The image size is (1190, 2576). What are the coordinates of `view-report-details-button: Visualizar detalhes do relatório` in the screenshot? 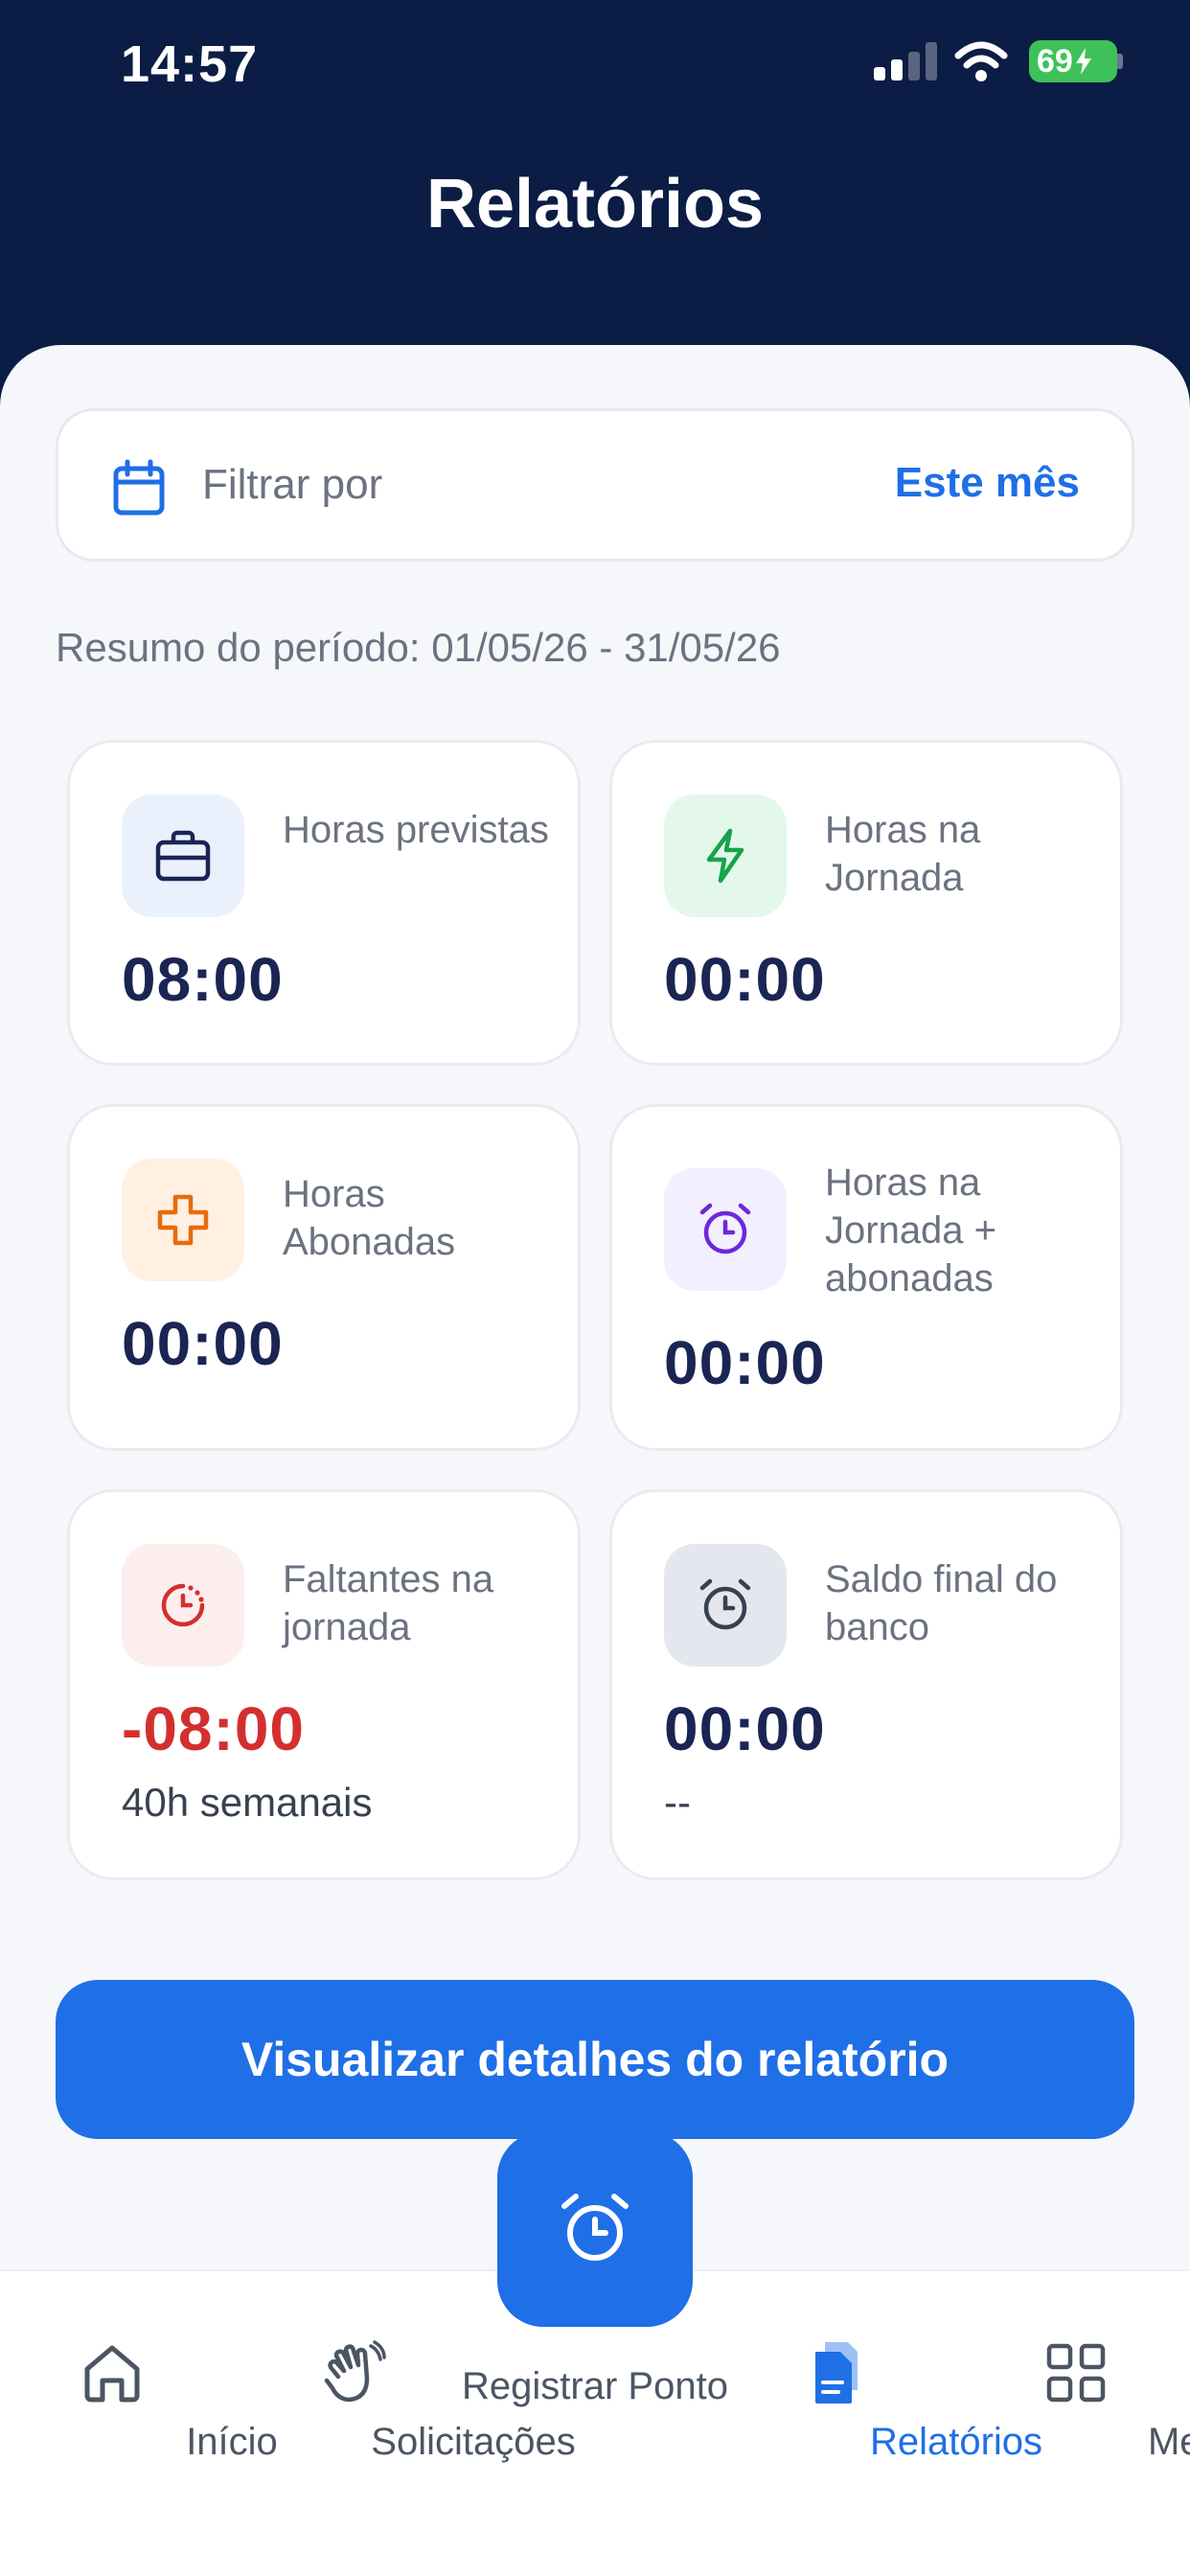 It's located at (595, 2059).